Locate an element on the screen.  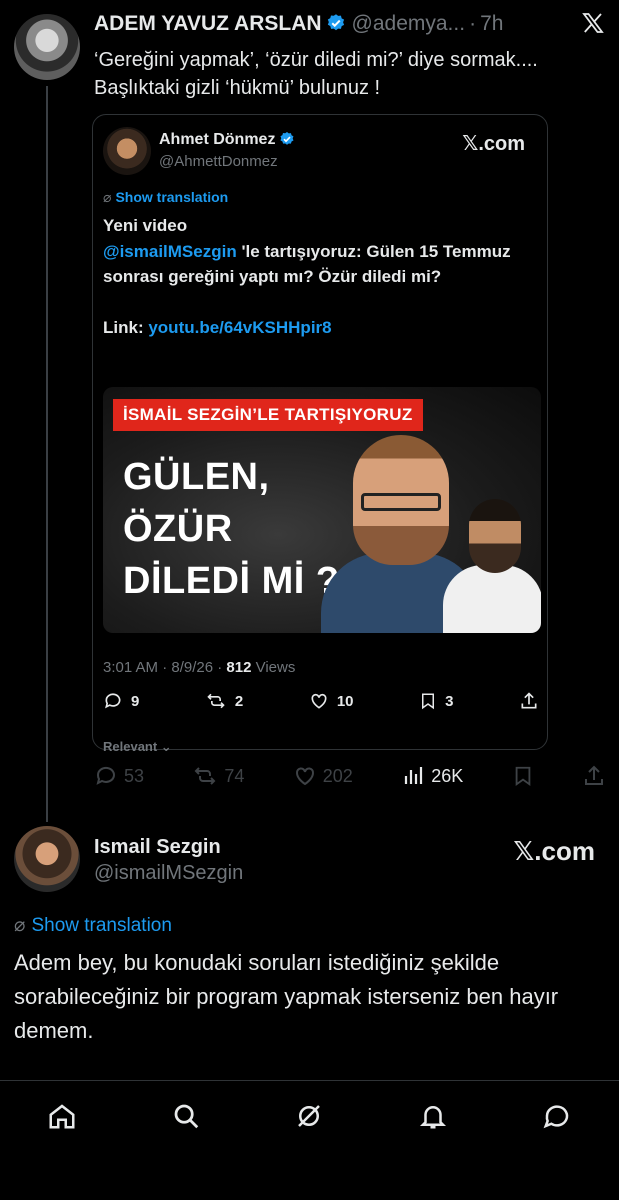
bookmark-count: 3 is located at coordinates (449, 701).